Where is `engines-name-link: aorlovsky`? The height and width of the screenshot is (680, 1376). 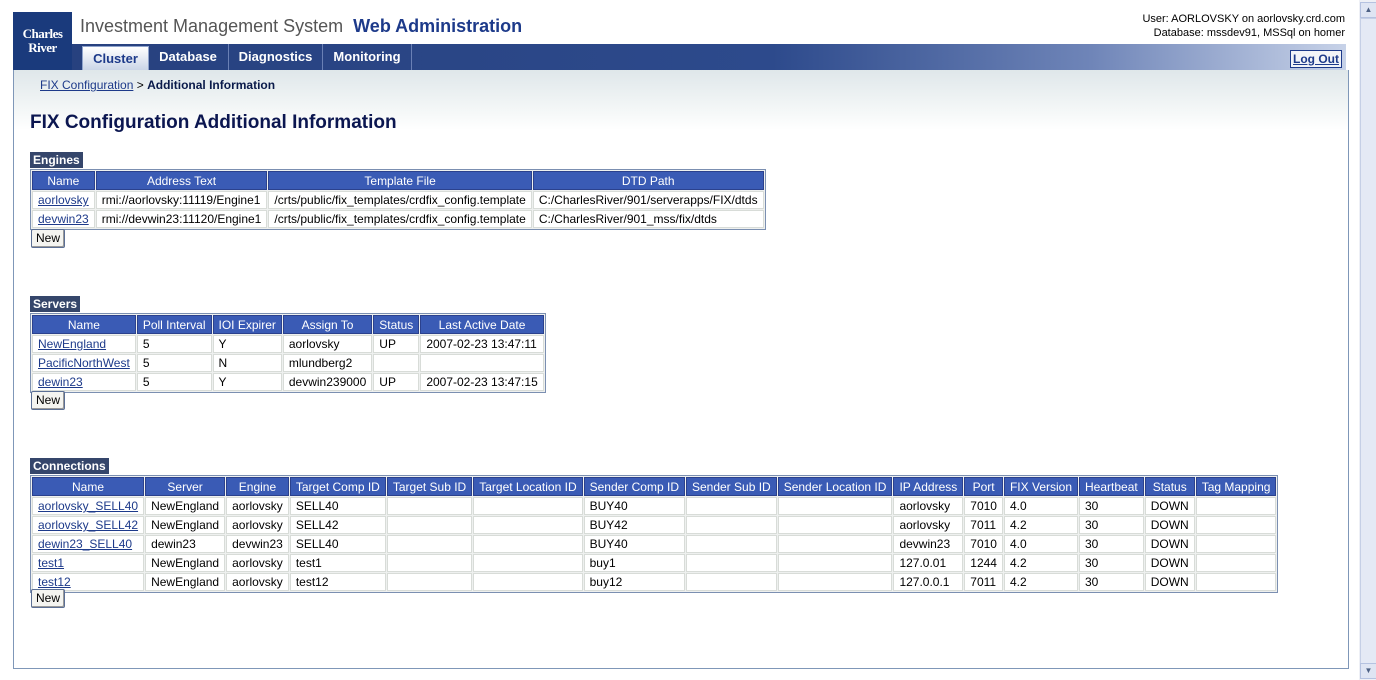 engines-name-link: aorlovsky is located at coordinates (63, 200).